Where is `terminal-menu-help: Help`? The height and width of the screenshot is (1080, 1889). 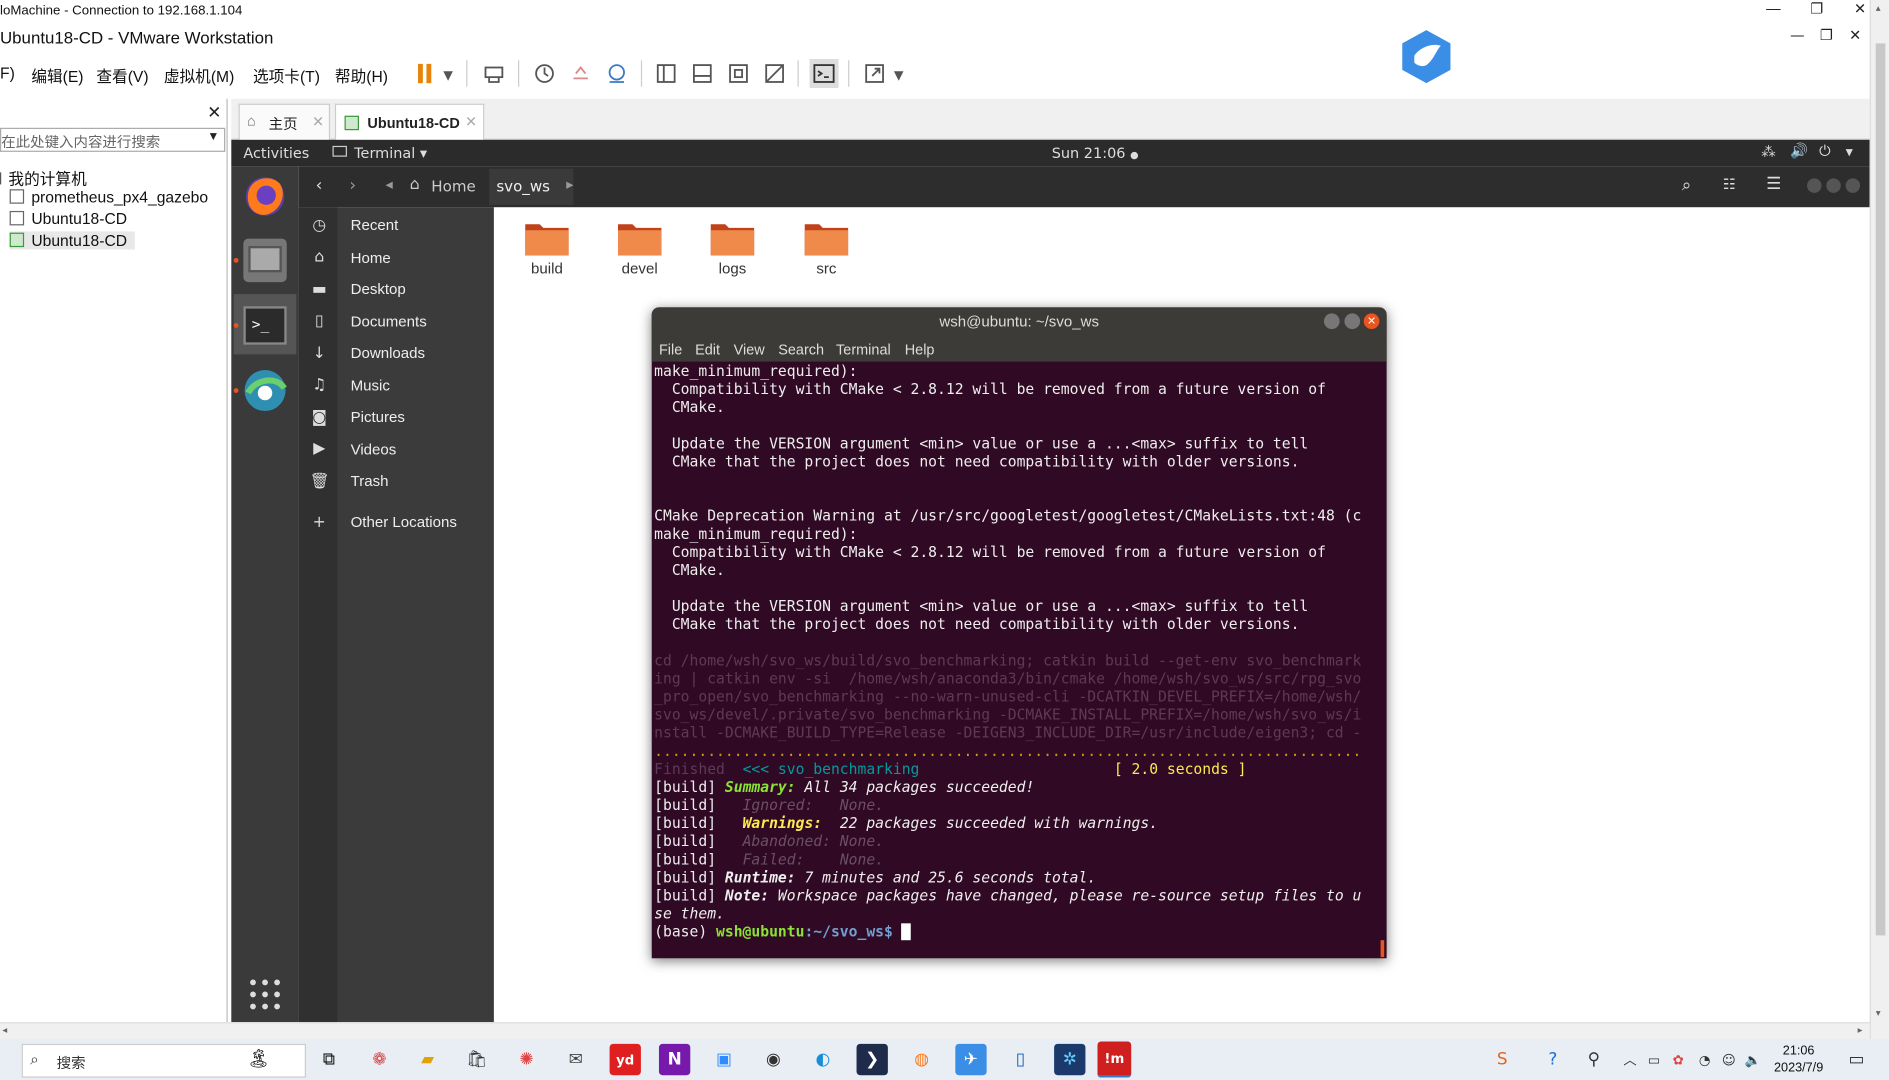 terminal-menu-help: Help is located at coordinates (920, 349).